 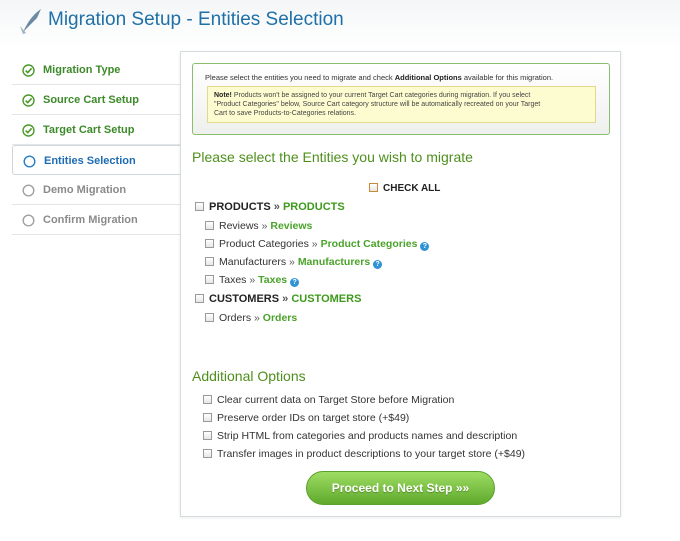 I want to click on page-title: Migration Setup - Entities Selection, so click(x=196, y=19).